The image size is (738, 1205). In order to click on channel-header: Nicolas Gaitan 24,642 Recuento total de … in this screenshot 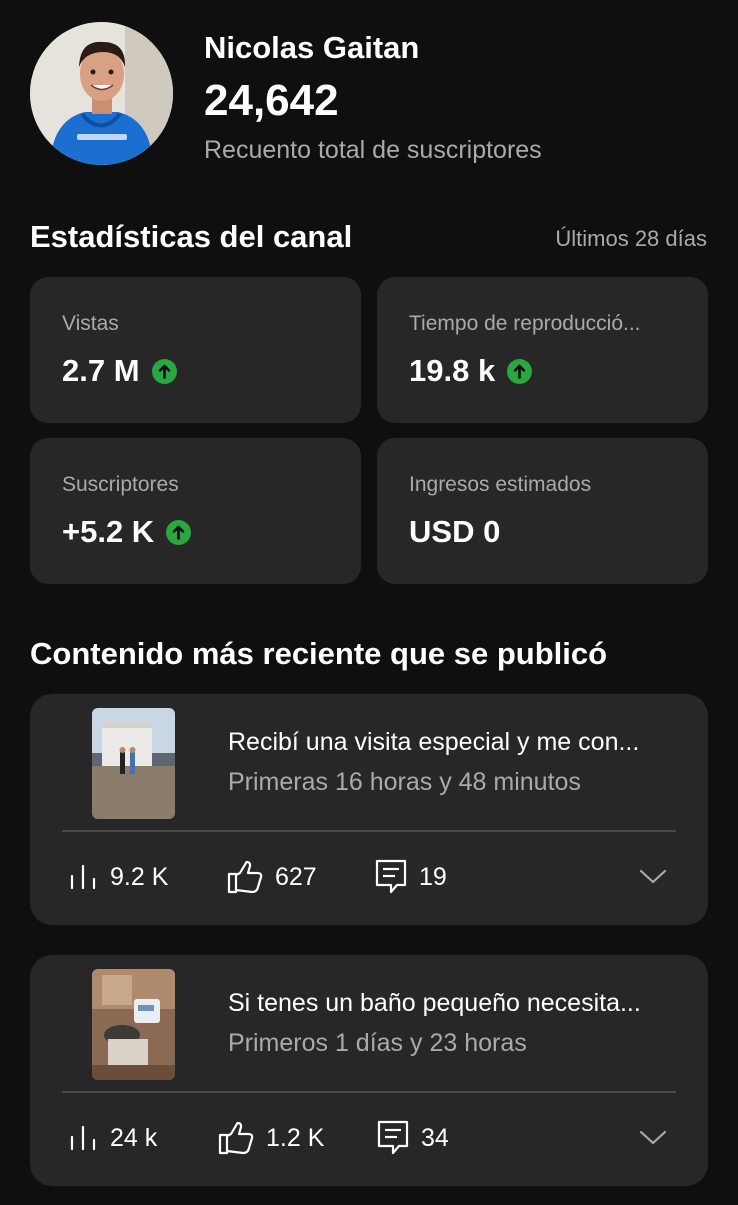, I will do `click(370, 97)`.